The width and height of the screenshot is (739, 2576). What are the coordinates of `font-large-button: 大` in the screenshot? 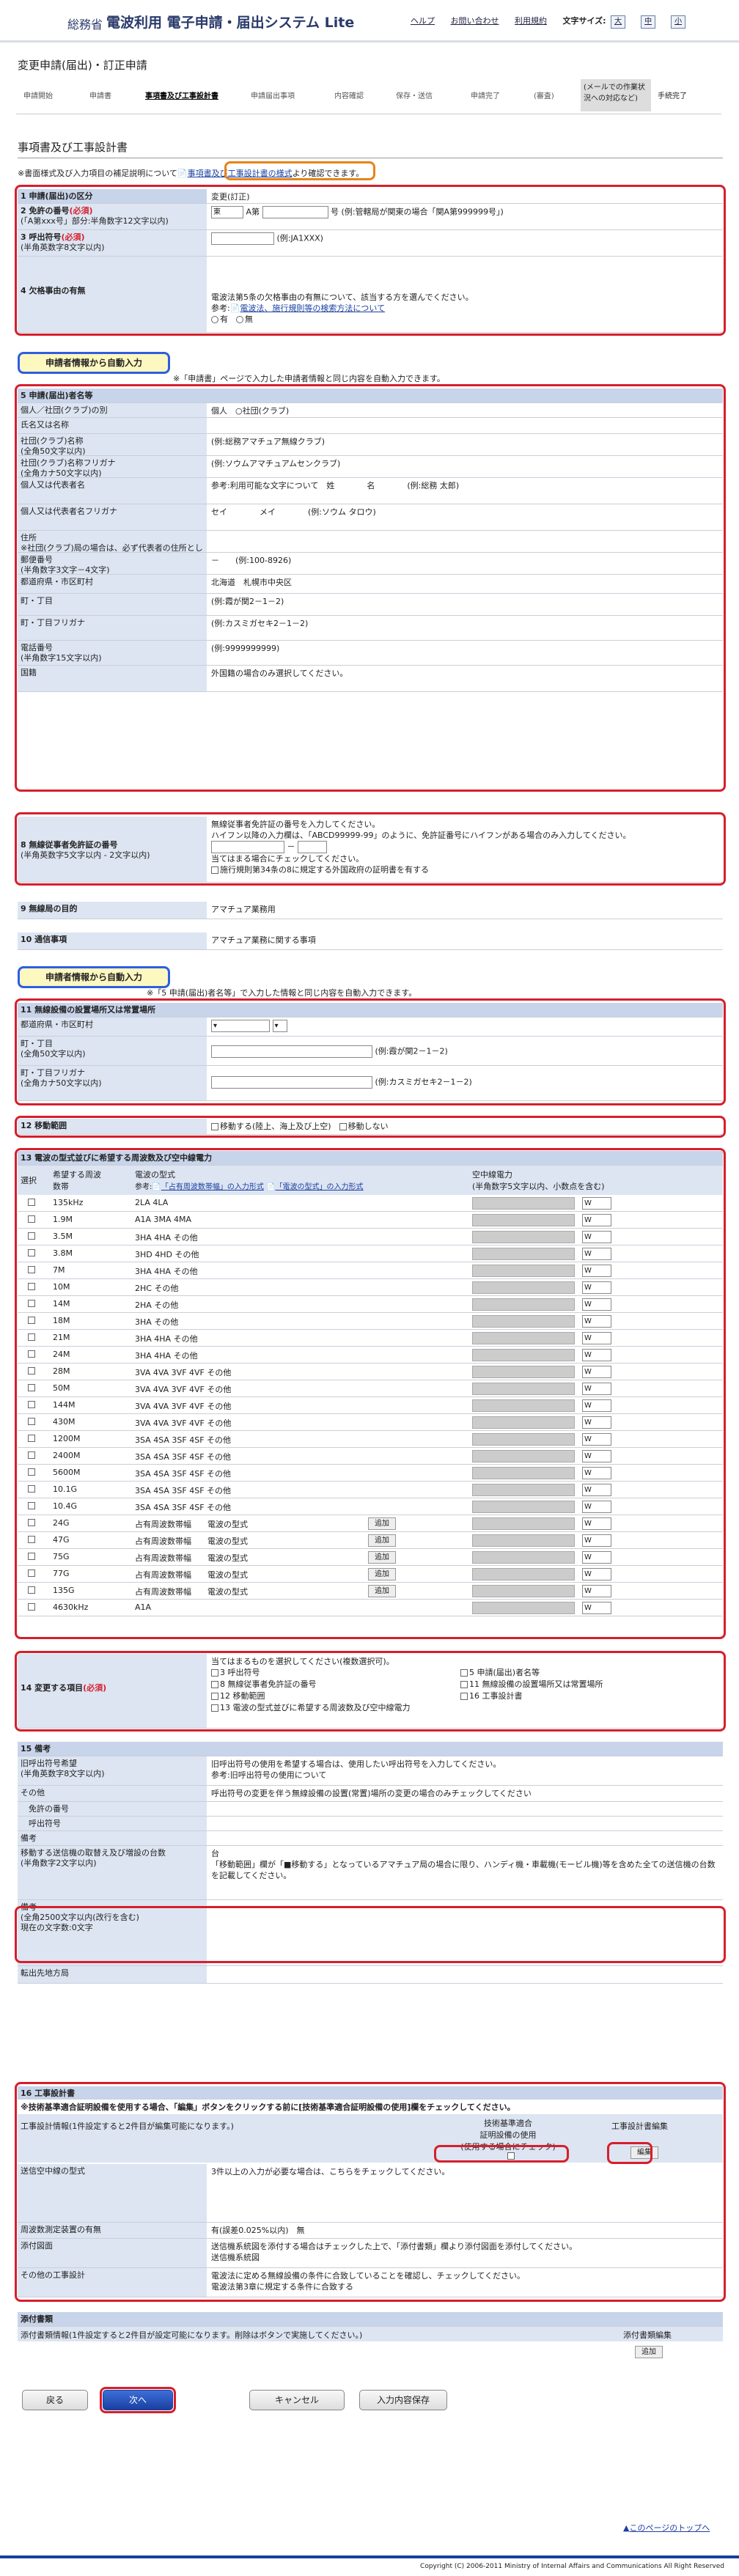 It's located at (618, 22).